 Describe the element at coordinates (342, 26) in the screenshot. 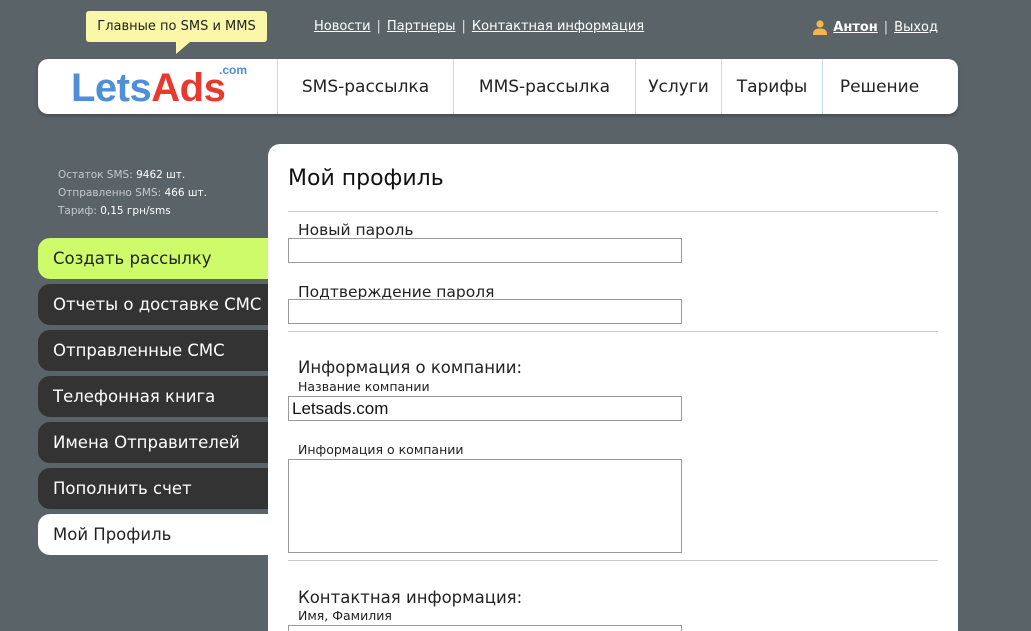

I see `news-link: Новости` at that location.